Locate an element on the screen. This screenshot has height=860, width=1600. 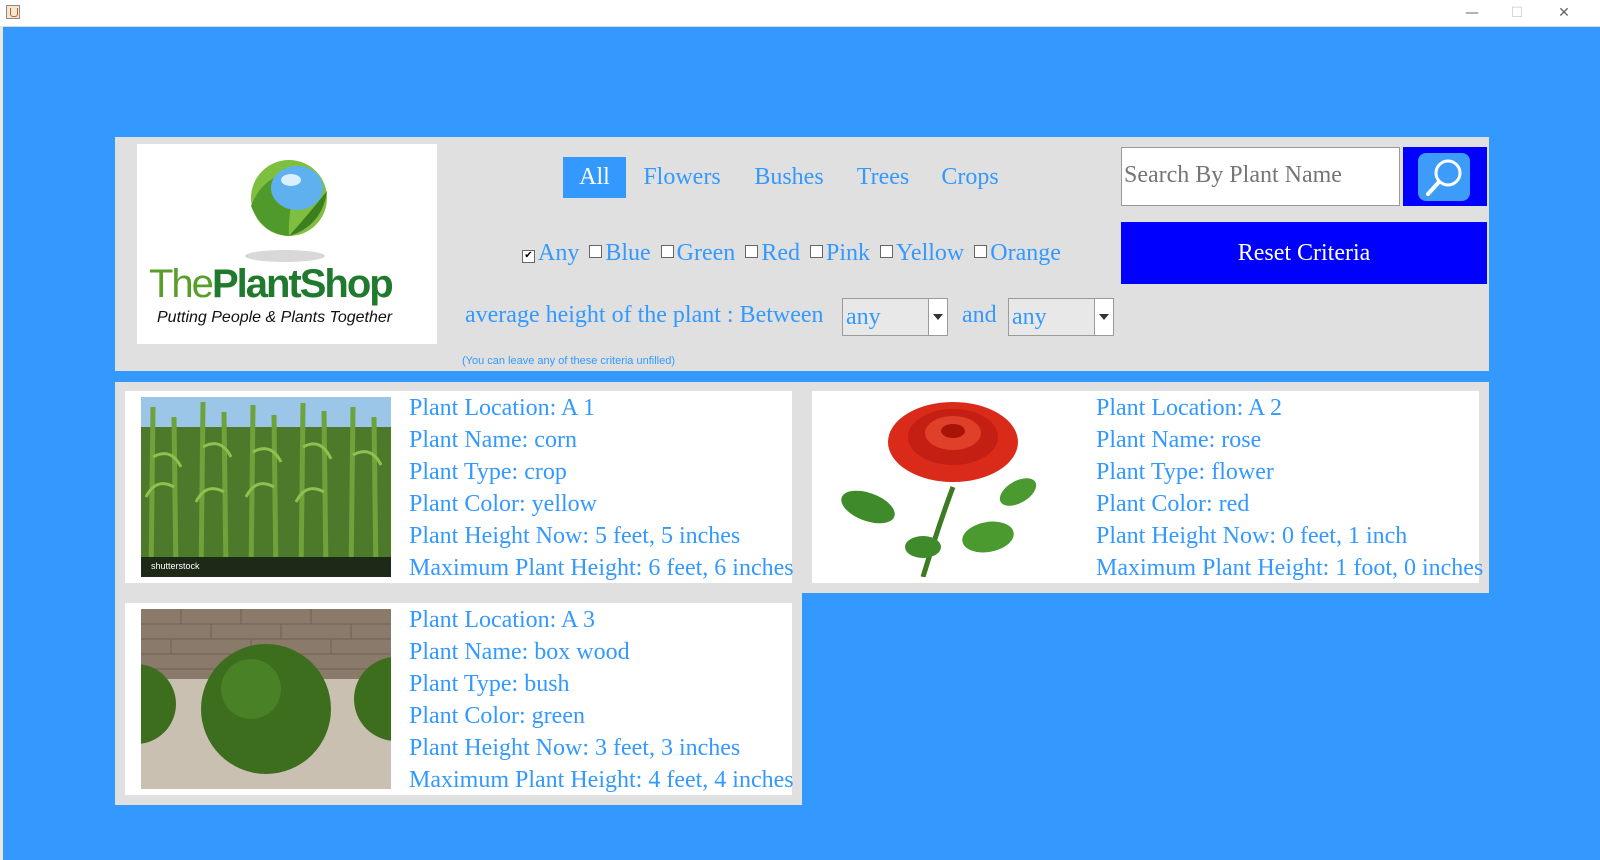
logo-tagline: Putting People & Plants Together is located at coordinates (275, 317).